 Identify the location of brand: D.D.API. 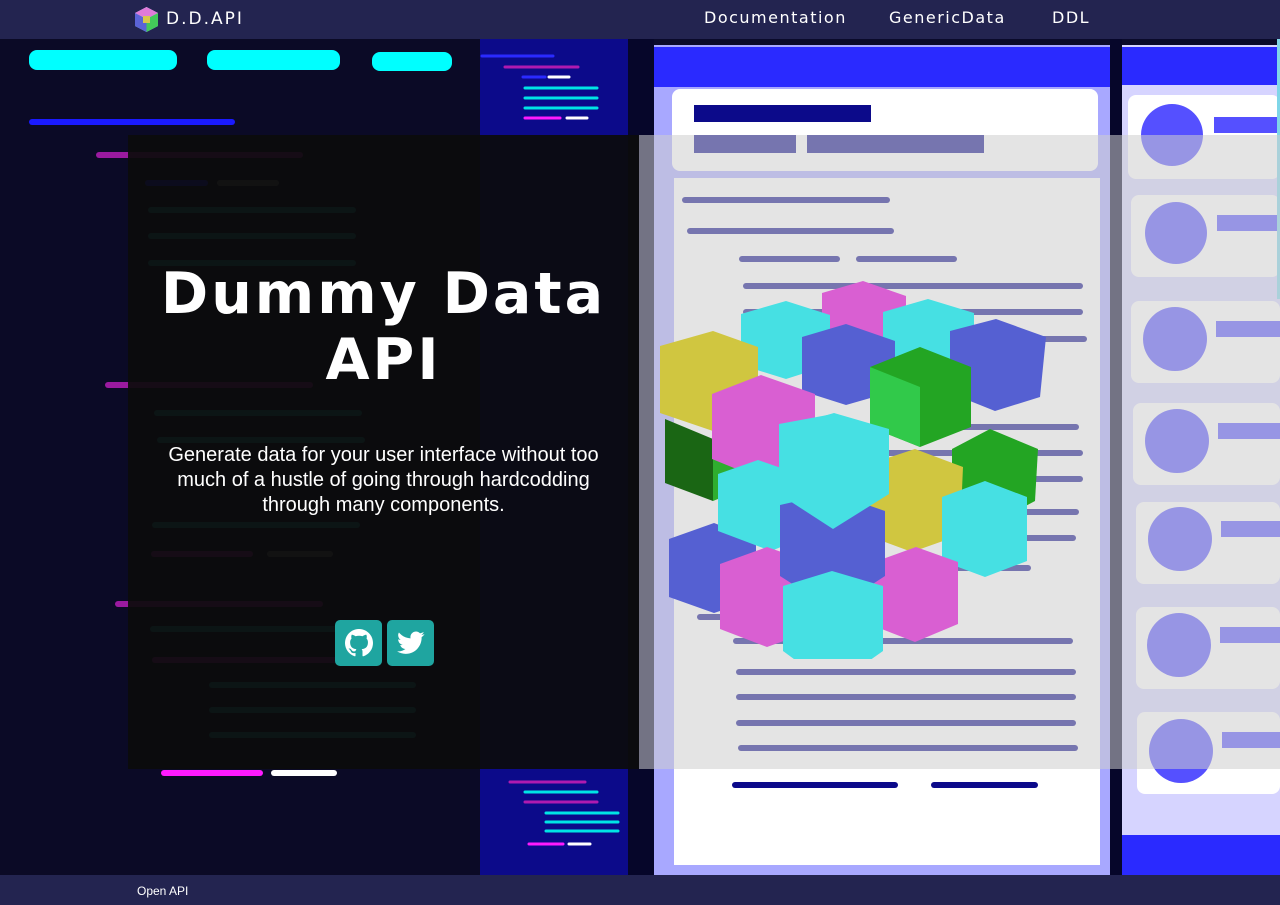
(188, 19).